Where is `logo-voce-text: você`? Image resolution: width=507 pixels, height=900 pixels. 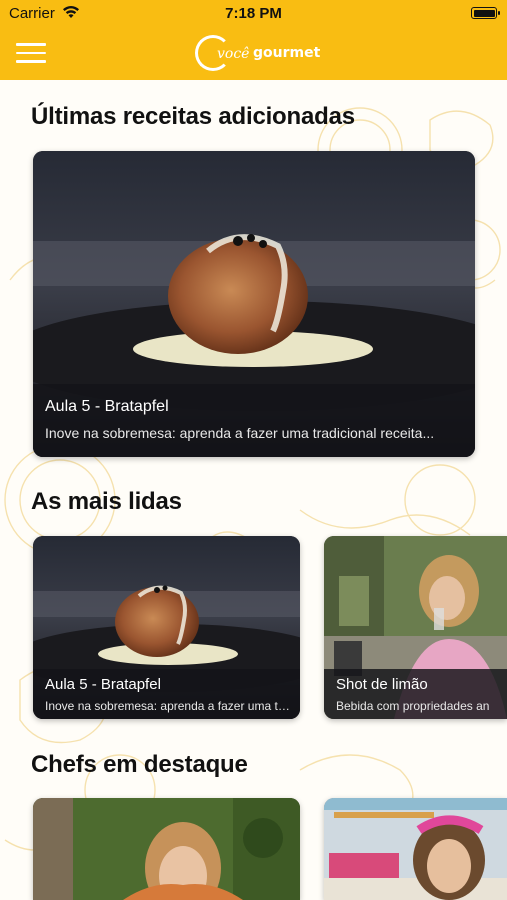 logo-voce-text: você is located at coordinates (233, 54).